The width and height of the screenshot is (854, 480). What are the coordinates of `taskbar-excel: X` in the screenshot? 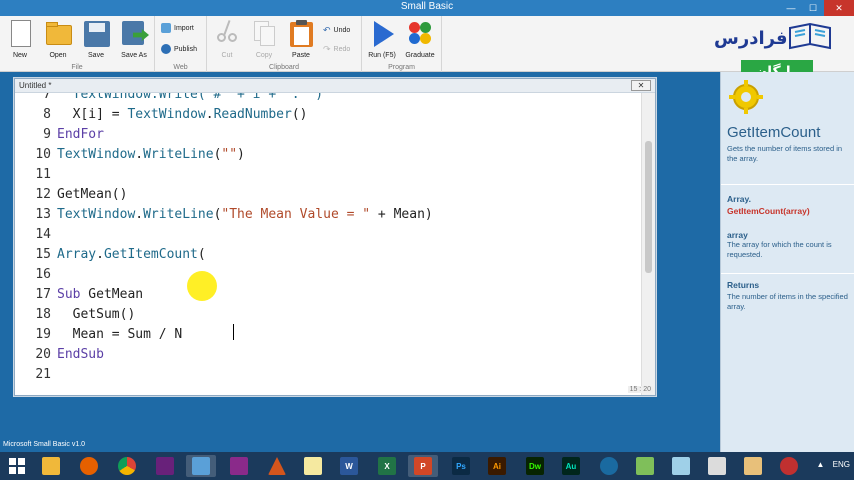 It's located at (387, 466).